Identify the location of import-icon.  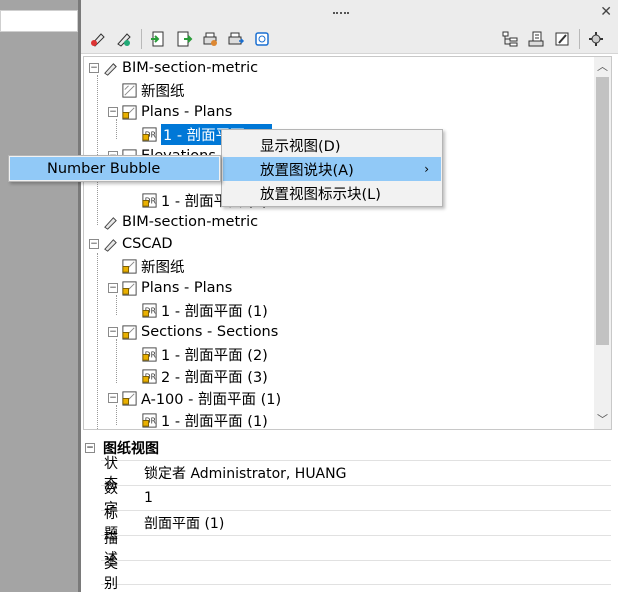
(158, 39).